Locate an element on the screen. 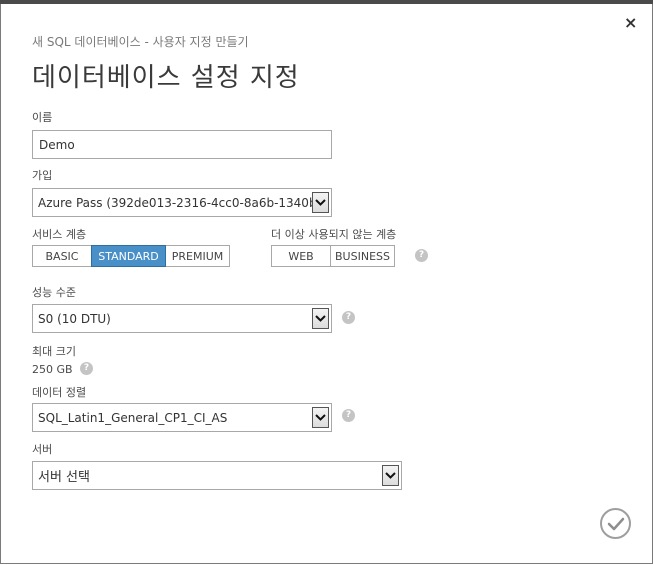  name-input is located at coordinates (182, 144).